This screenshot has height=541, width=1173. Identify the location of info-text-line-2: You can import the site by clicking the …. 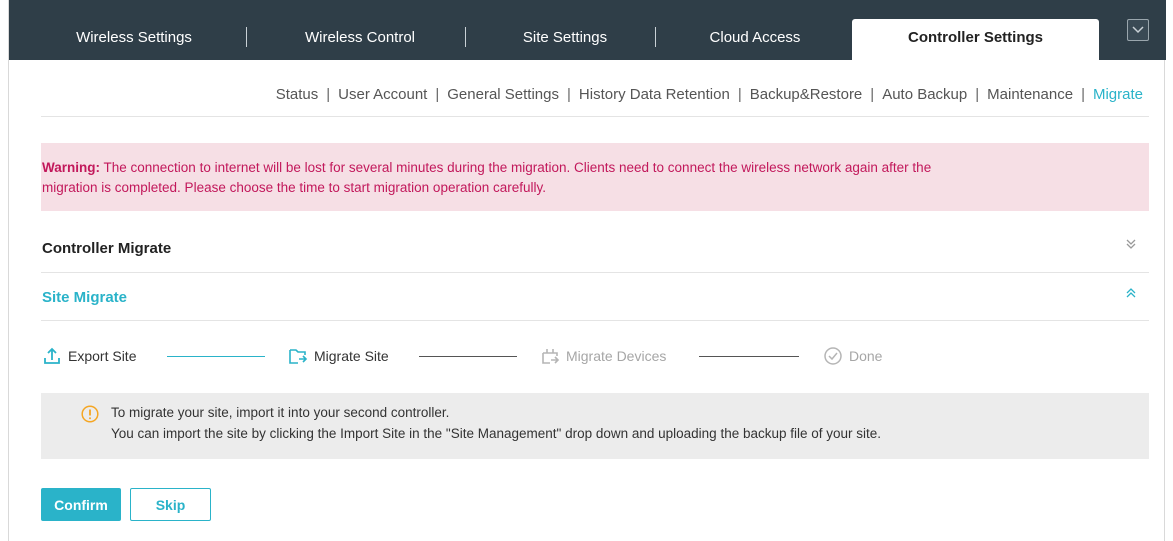
(496, 433).